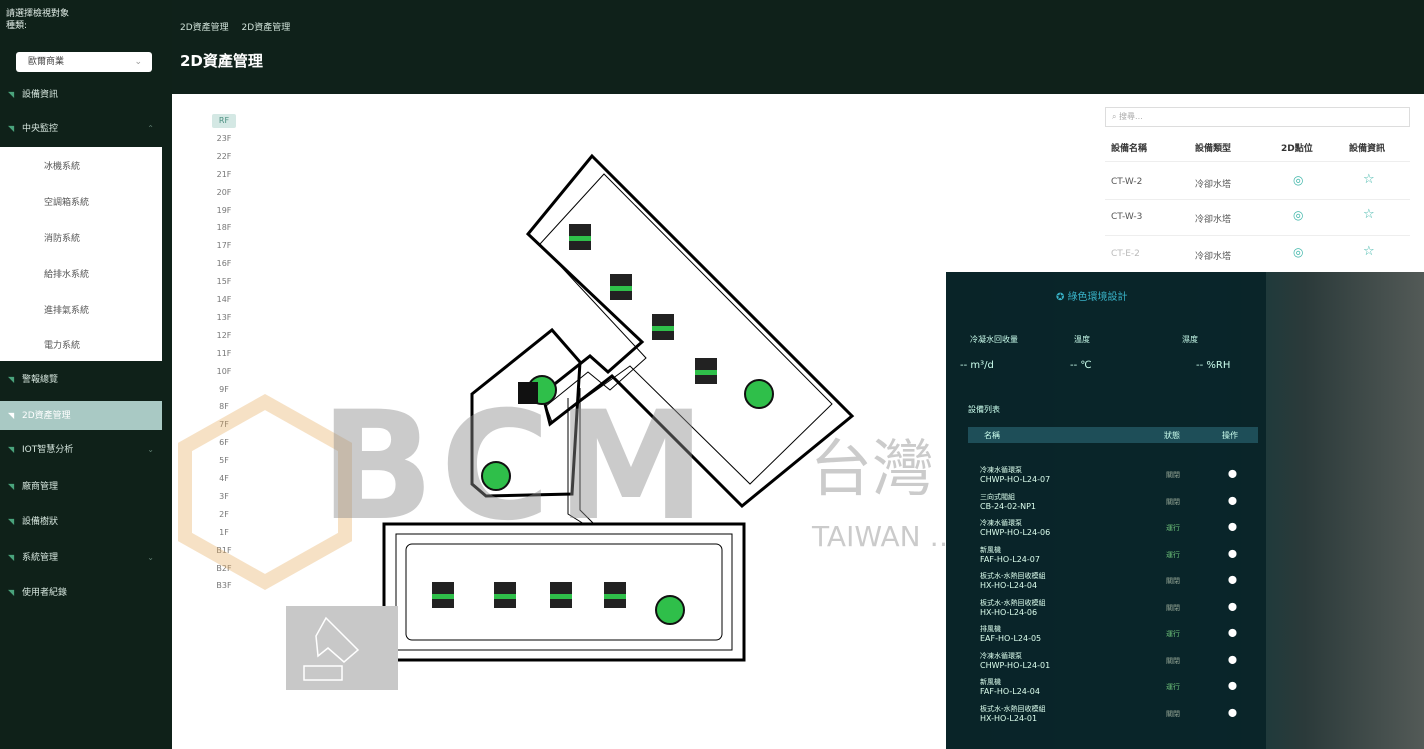 The width and height of the screenshot is (1424, 749). What do you see at coordinates (1086, 365) in the screenshot?
I see `metric-unit: ℃` at bounding box center [1086, 365].